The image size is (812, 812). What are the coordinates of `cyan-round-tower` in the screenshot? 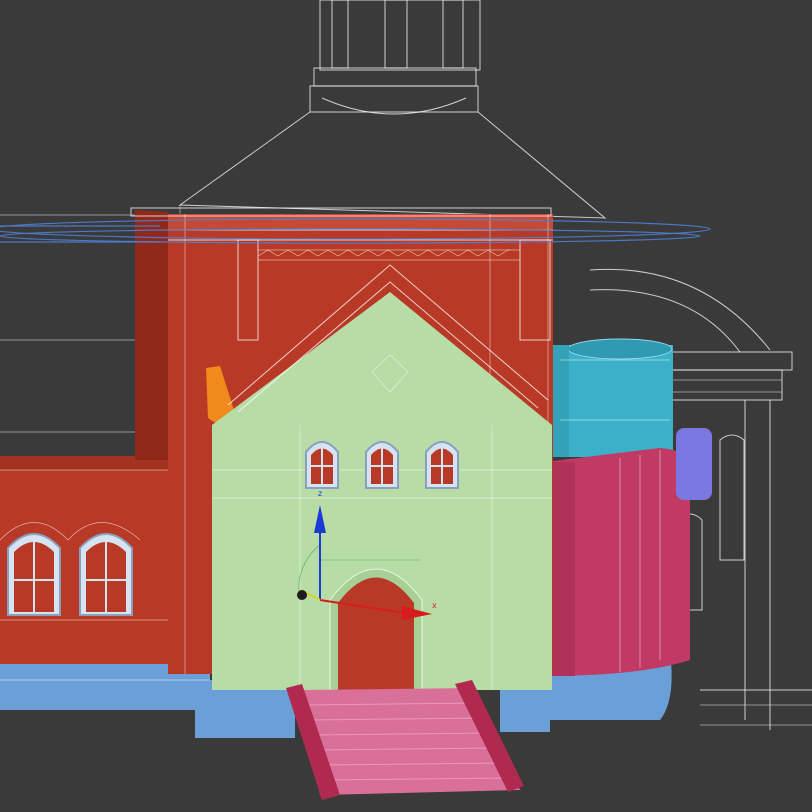 It's located at (609, 397).